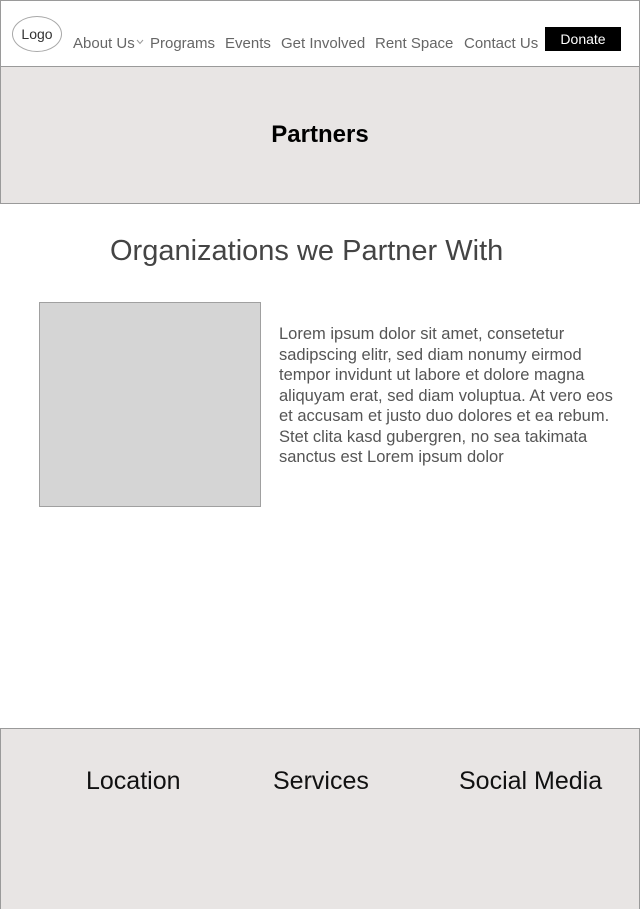  What do you see at coordinates (307, 251) in the screenshot?
I see `section-heading: Organizations we Partner With` at bounding box center [307, 251].